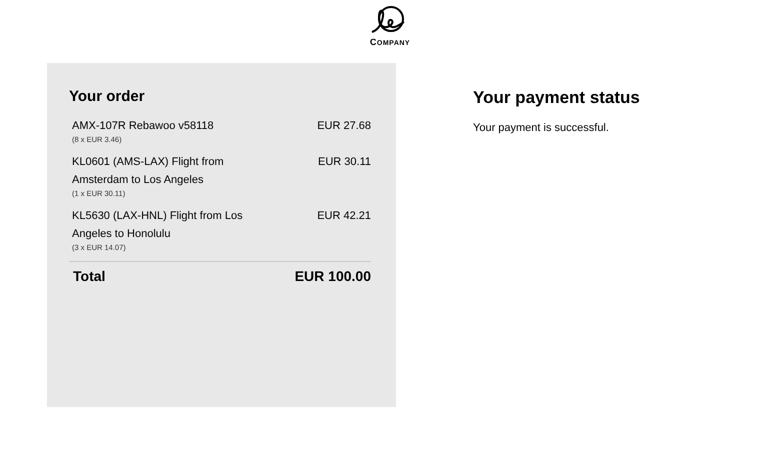 Image resolution: width=780 pixels, height=462 pixels. Describe the element at coordinates (148, 171) in the screenshot. I see `item-name: KL0601 (AMS-LAX) Flight from Amsterdam to Los Angeles` at that location.